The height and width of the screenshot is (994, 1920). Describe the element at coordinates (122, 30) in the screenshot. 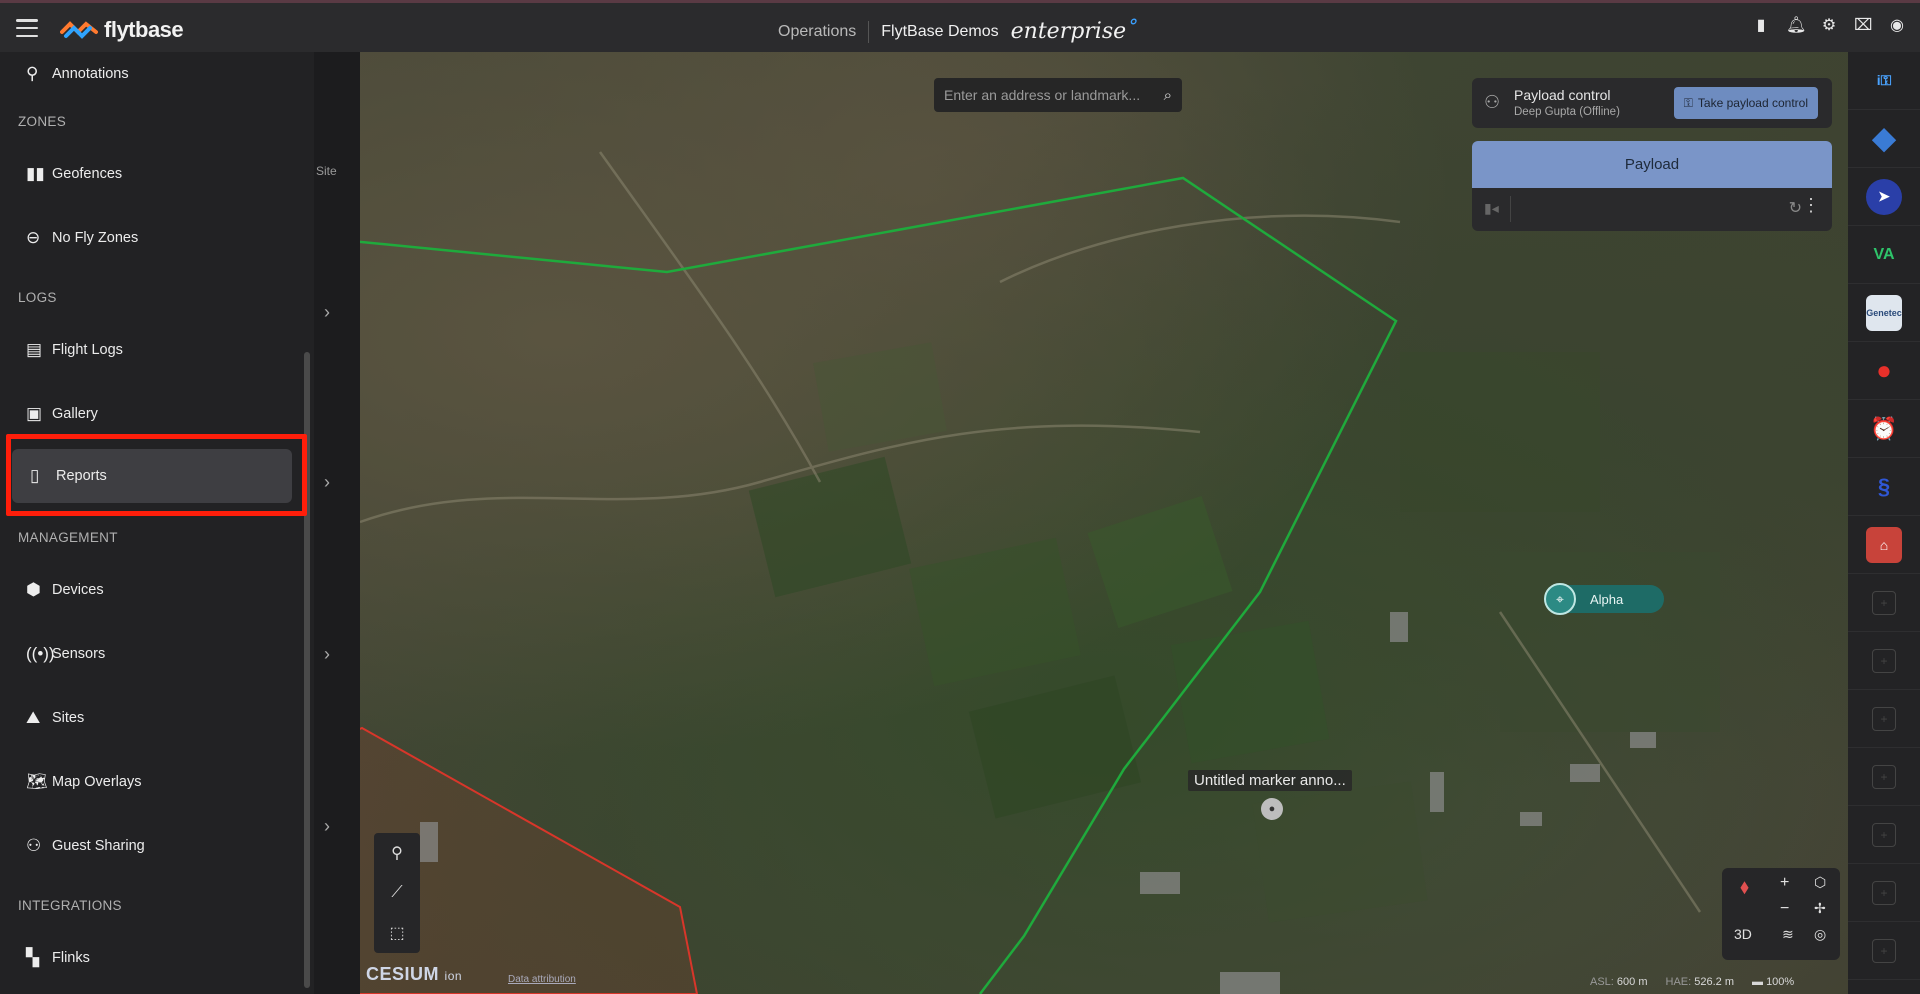

I see `brand-logo: flytbase` at that location.